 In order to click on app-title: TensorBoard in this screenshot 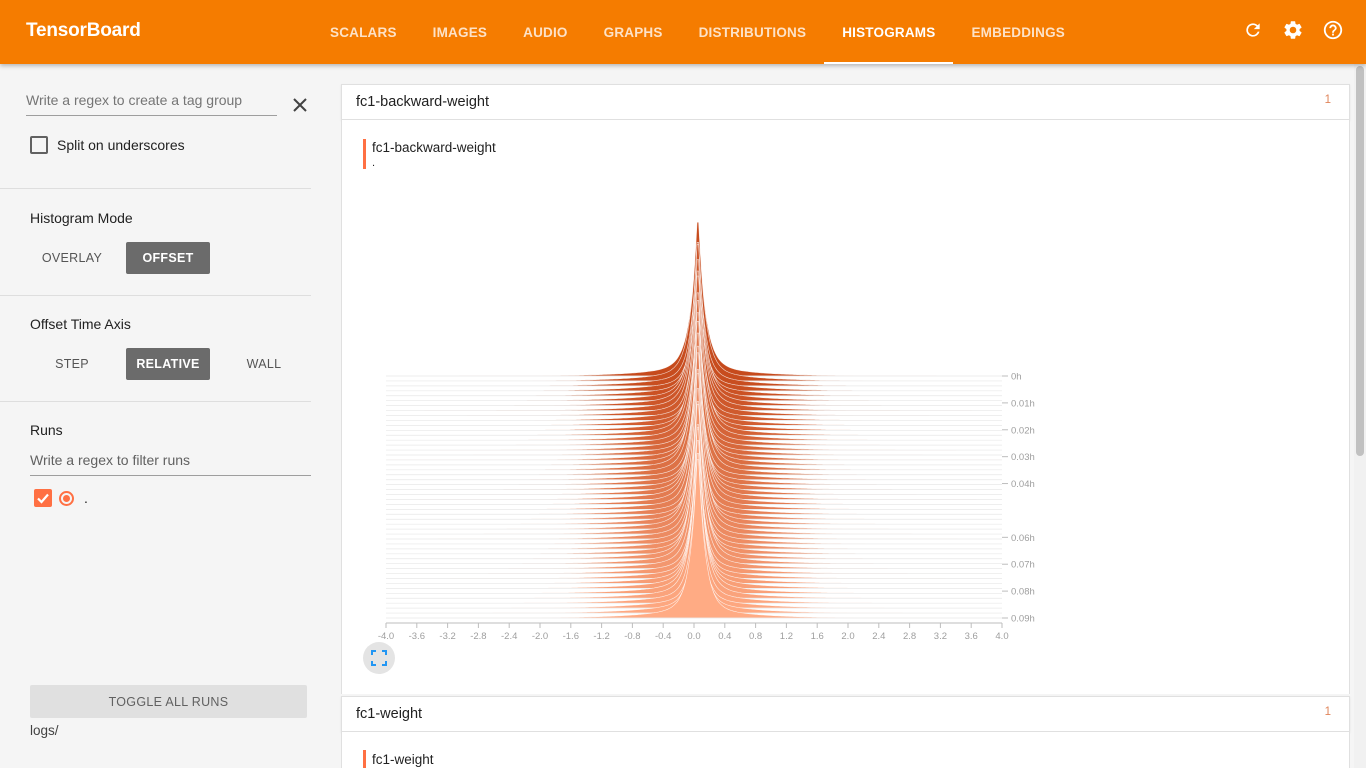, I will do `click(83, 30)`.